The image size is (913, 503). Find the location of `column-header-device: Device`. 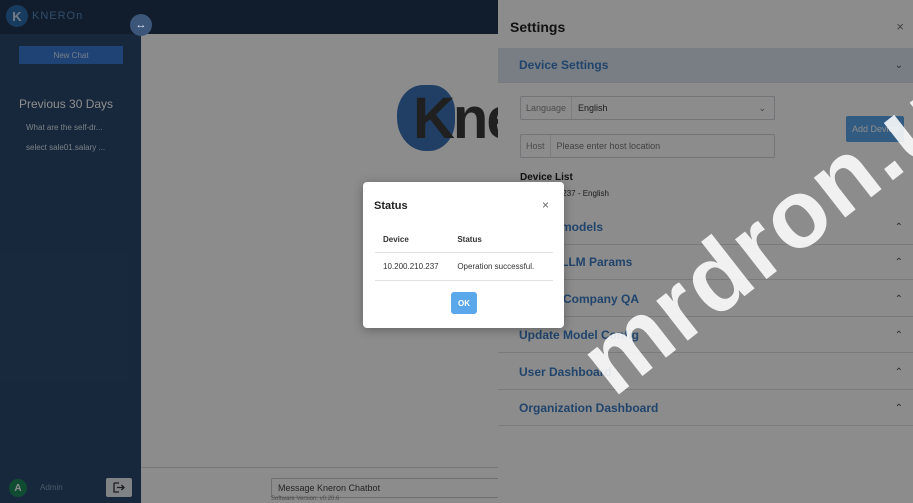

column-header-device: Device is located at coordinates (414, 240).